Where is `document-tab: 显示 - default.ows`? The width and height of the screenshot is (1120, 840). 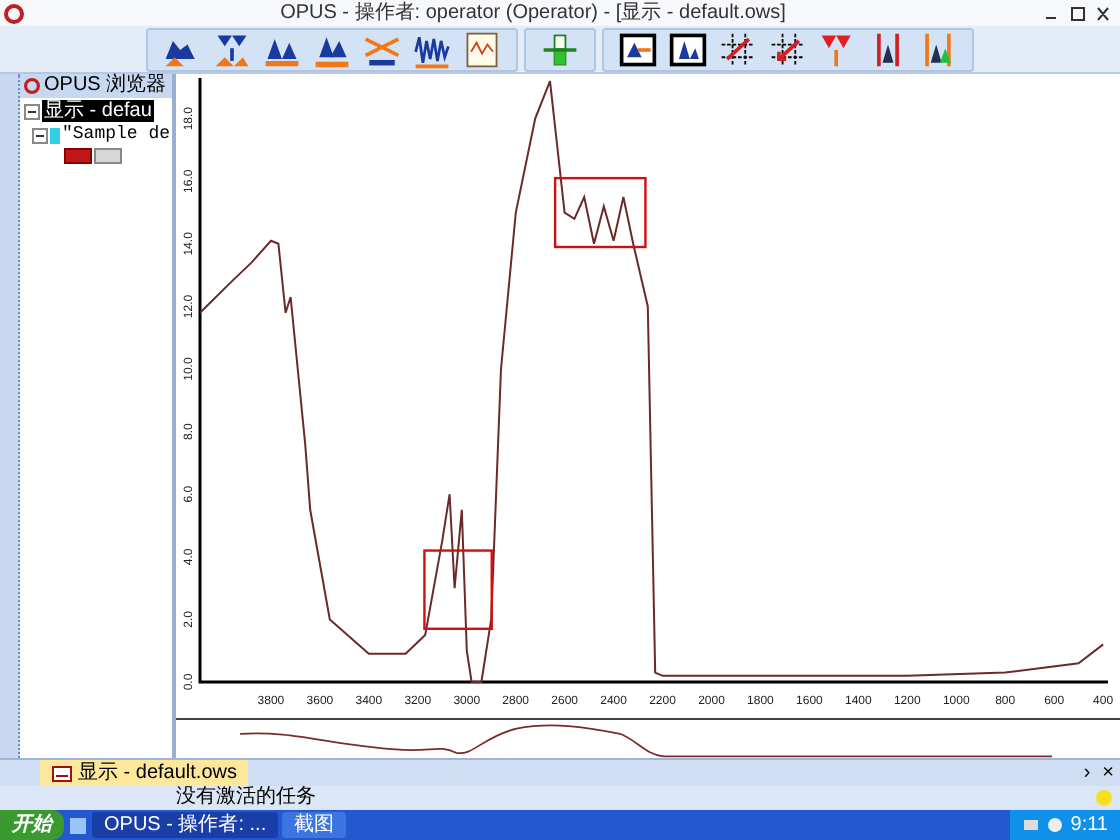 document-tab: 显示 - default.ows is located at coordinates (144, 773).